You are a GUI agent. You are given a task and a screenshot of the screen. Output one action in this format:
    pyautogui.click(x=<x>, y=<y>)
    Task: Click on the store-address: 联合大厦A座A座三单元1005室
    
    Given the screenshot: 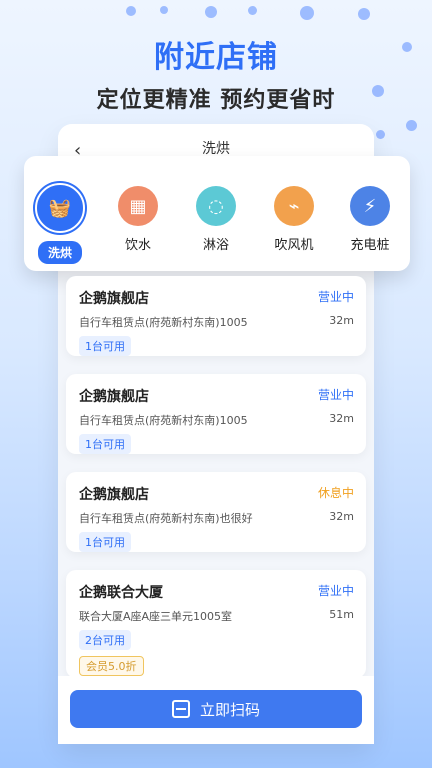 What is the action you would take?
    pyautogui.click(x=156, y=616)
    